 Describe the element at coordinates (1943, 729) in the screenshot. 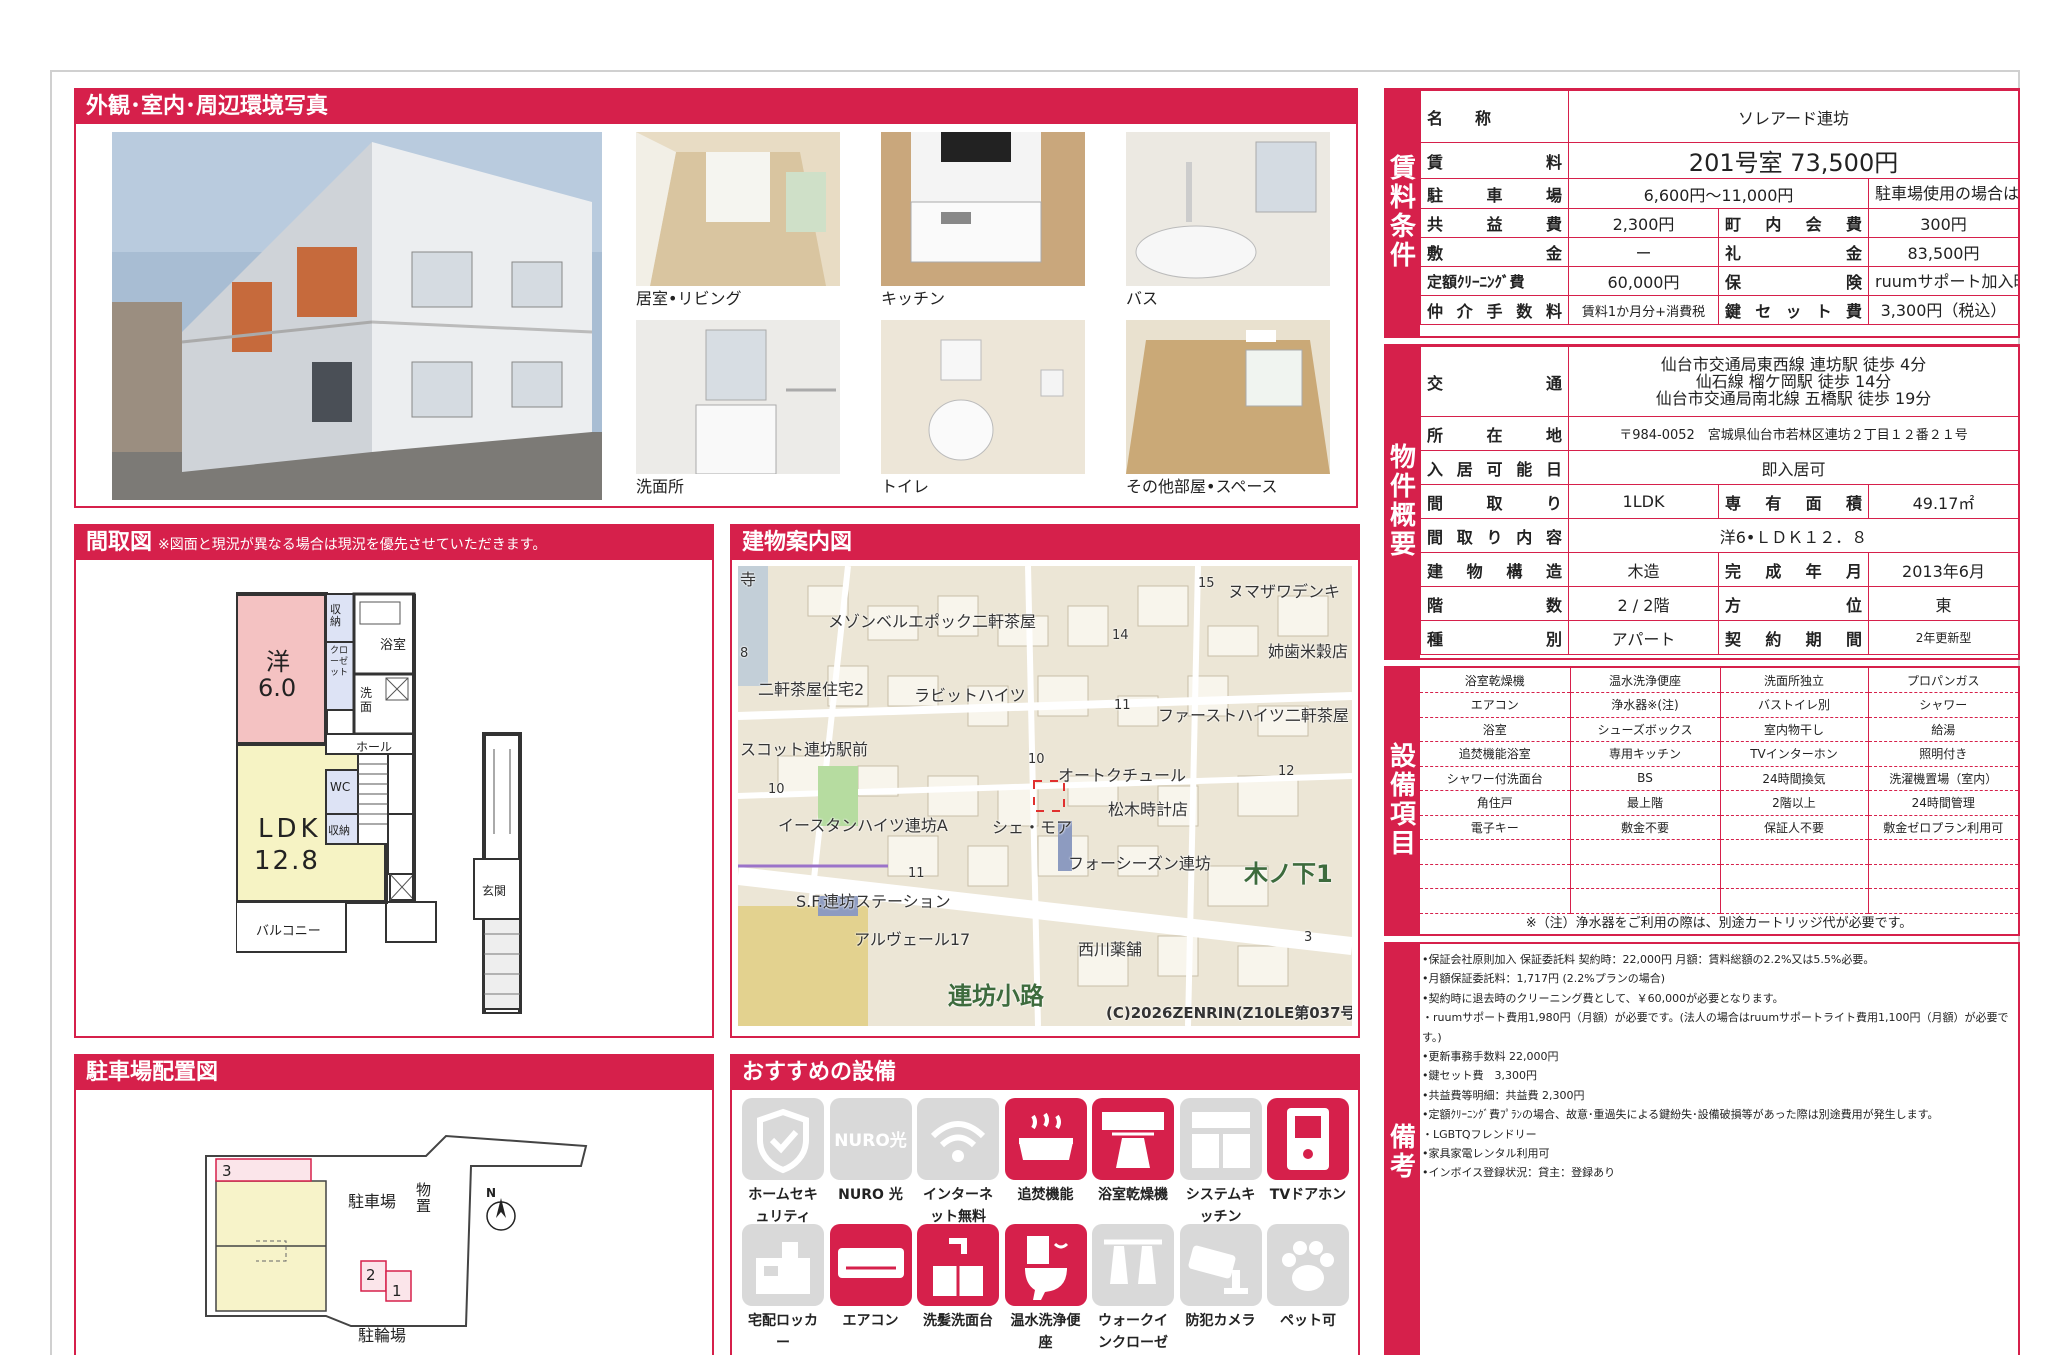

I see `facility-item: 給湯` at that location.